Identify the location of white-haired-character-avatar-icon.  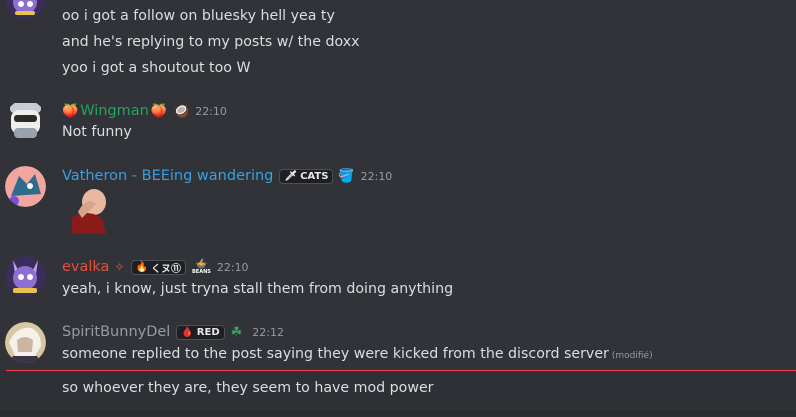
(25, 342).